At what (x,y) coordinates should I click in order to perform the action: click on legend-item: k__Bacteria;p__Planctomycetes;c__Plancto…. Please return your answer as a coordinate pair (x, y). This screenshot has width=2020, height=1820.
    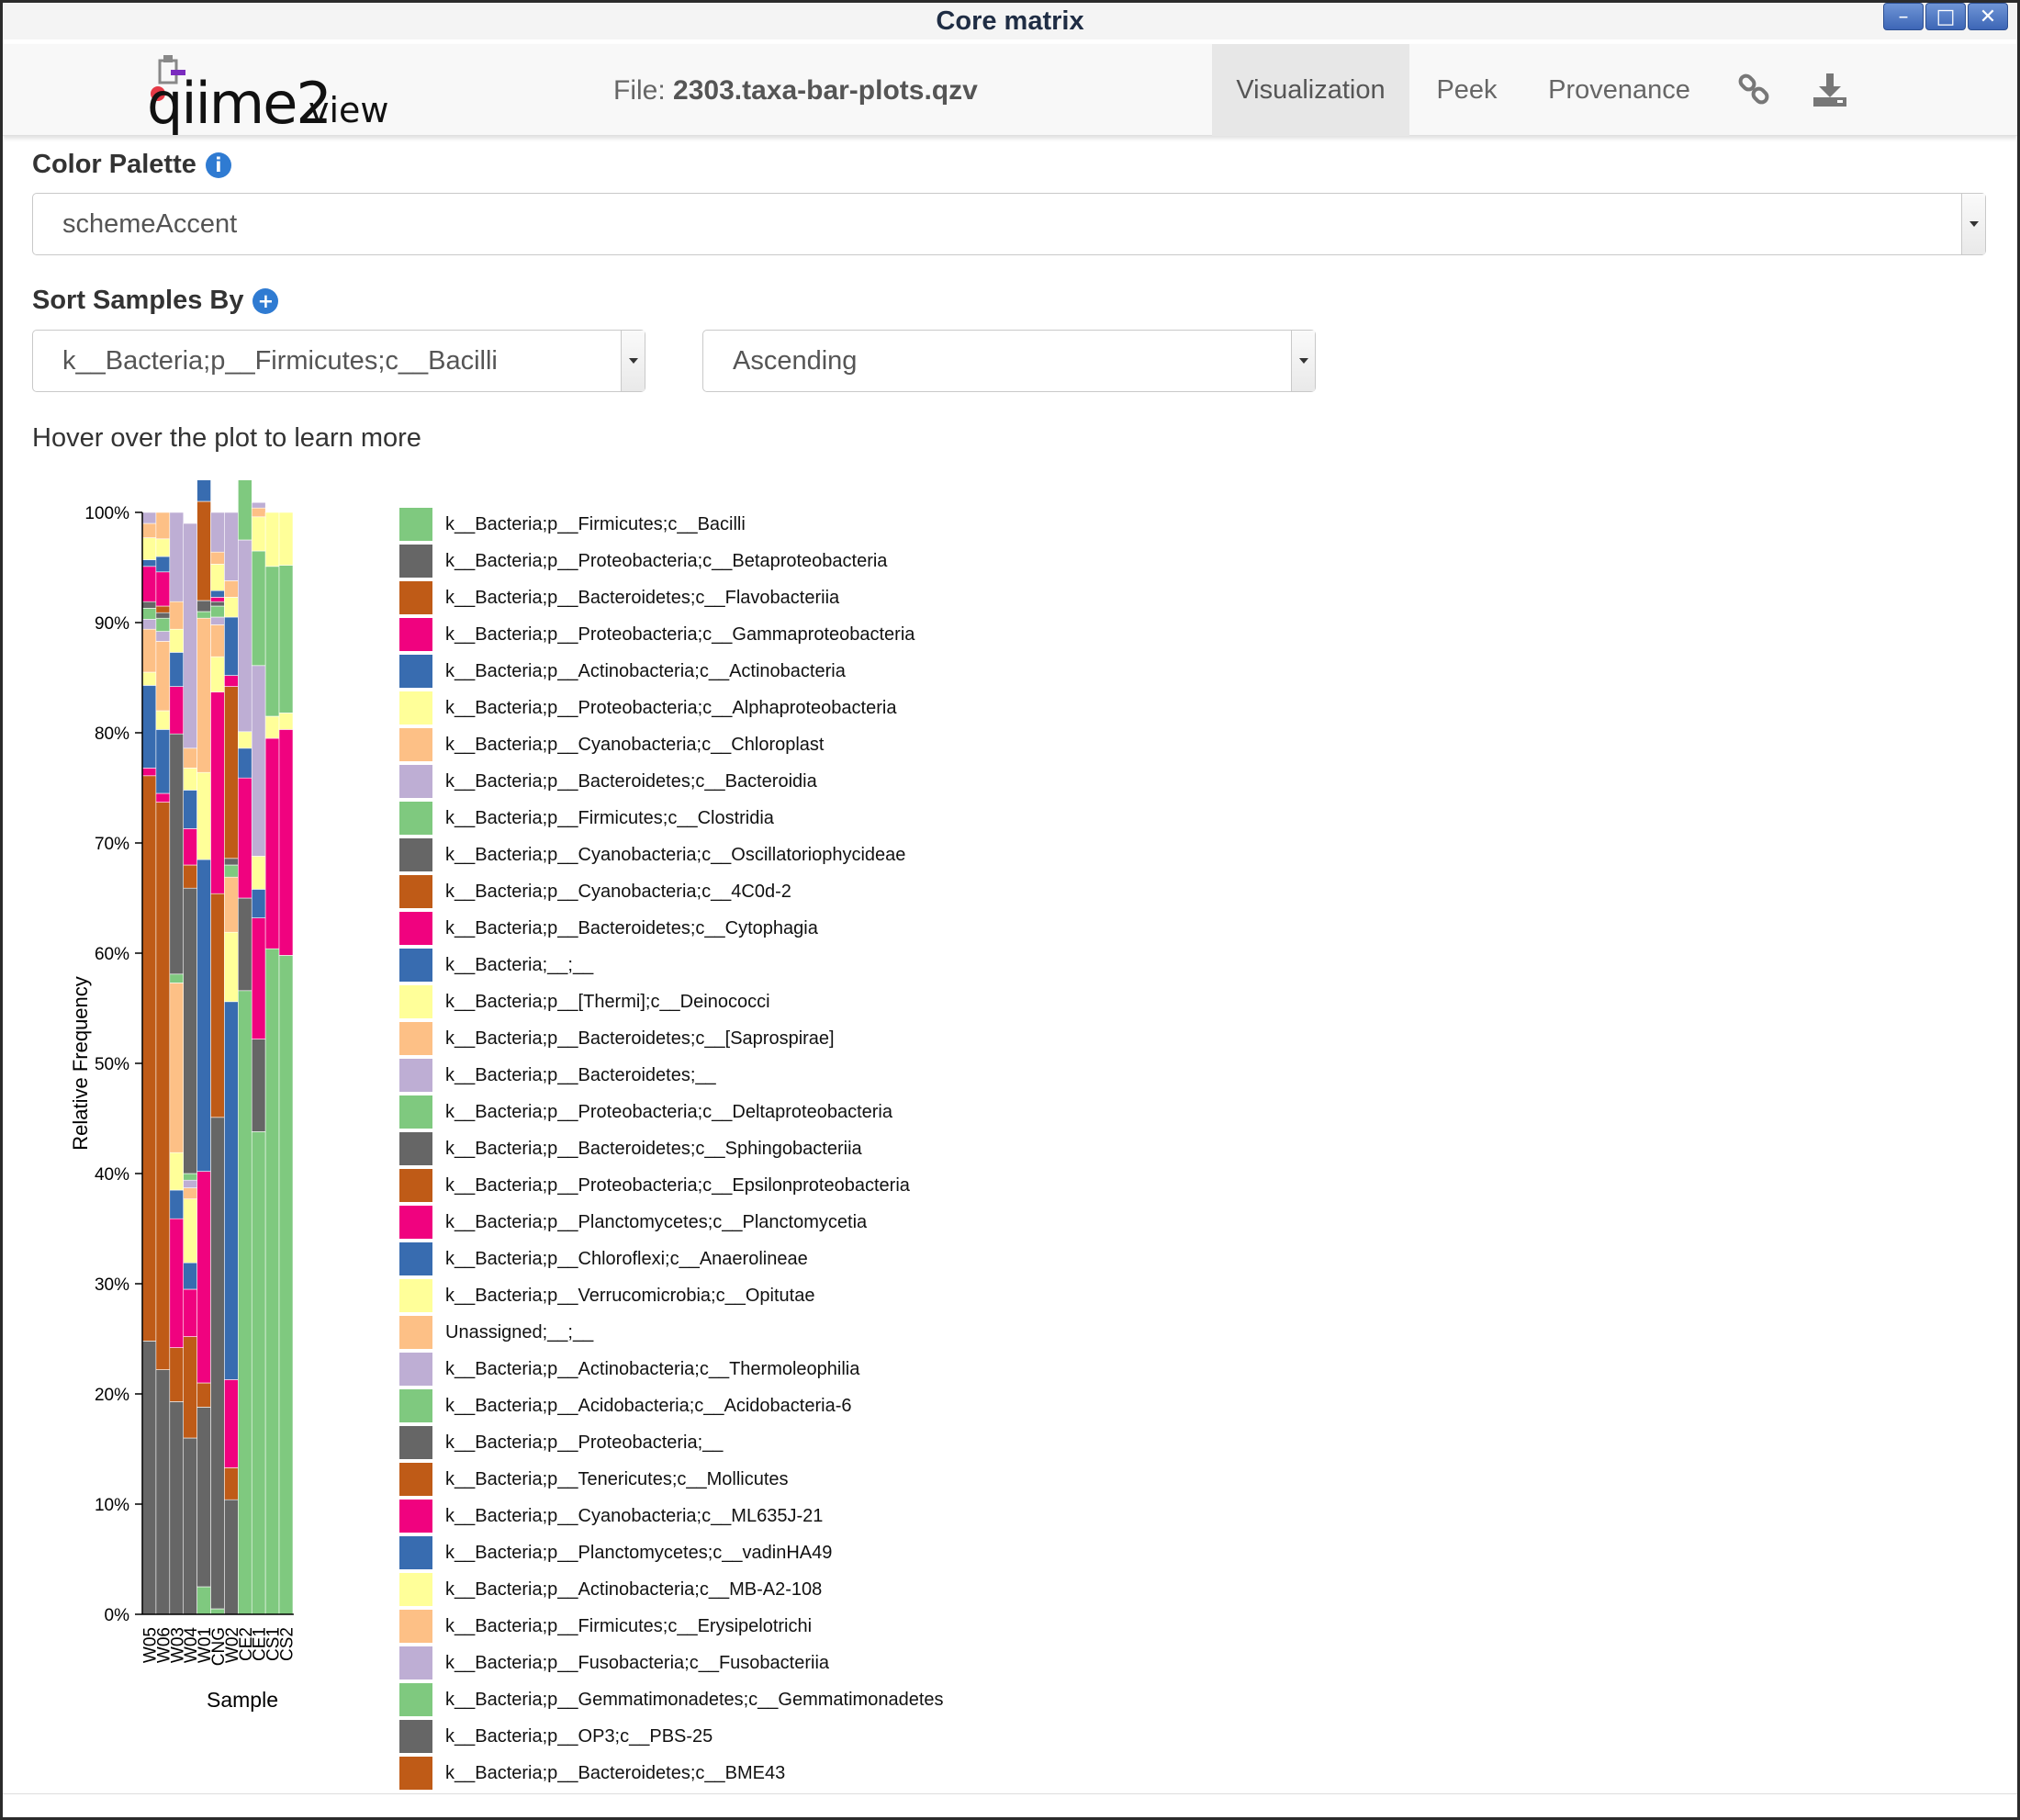
    Looking at the image, I should click on (633, 1222).